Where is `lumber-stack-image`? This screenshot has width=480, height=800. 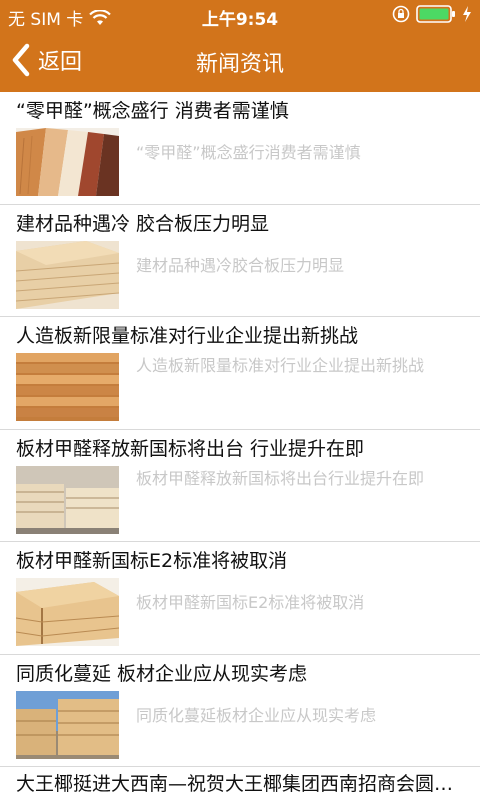
lumber-stack-image is located at coordinates (67, 387).